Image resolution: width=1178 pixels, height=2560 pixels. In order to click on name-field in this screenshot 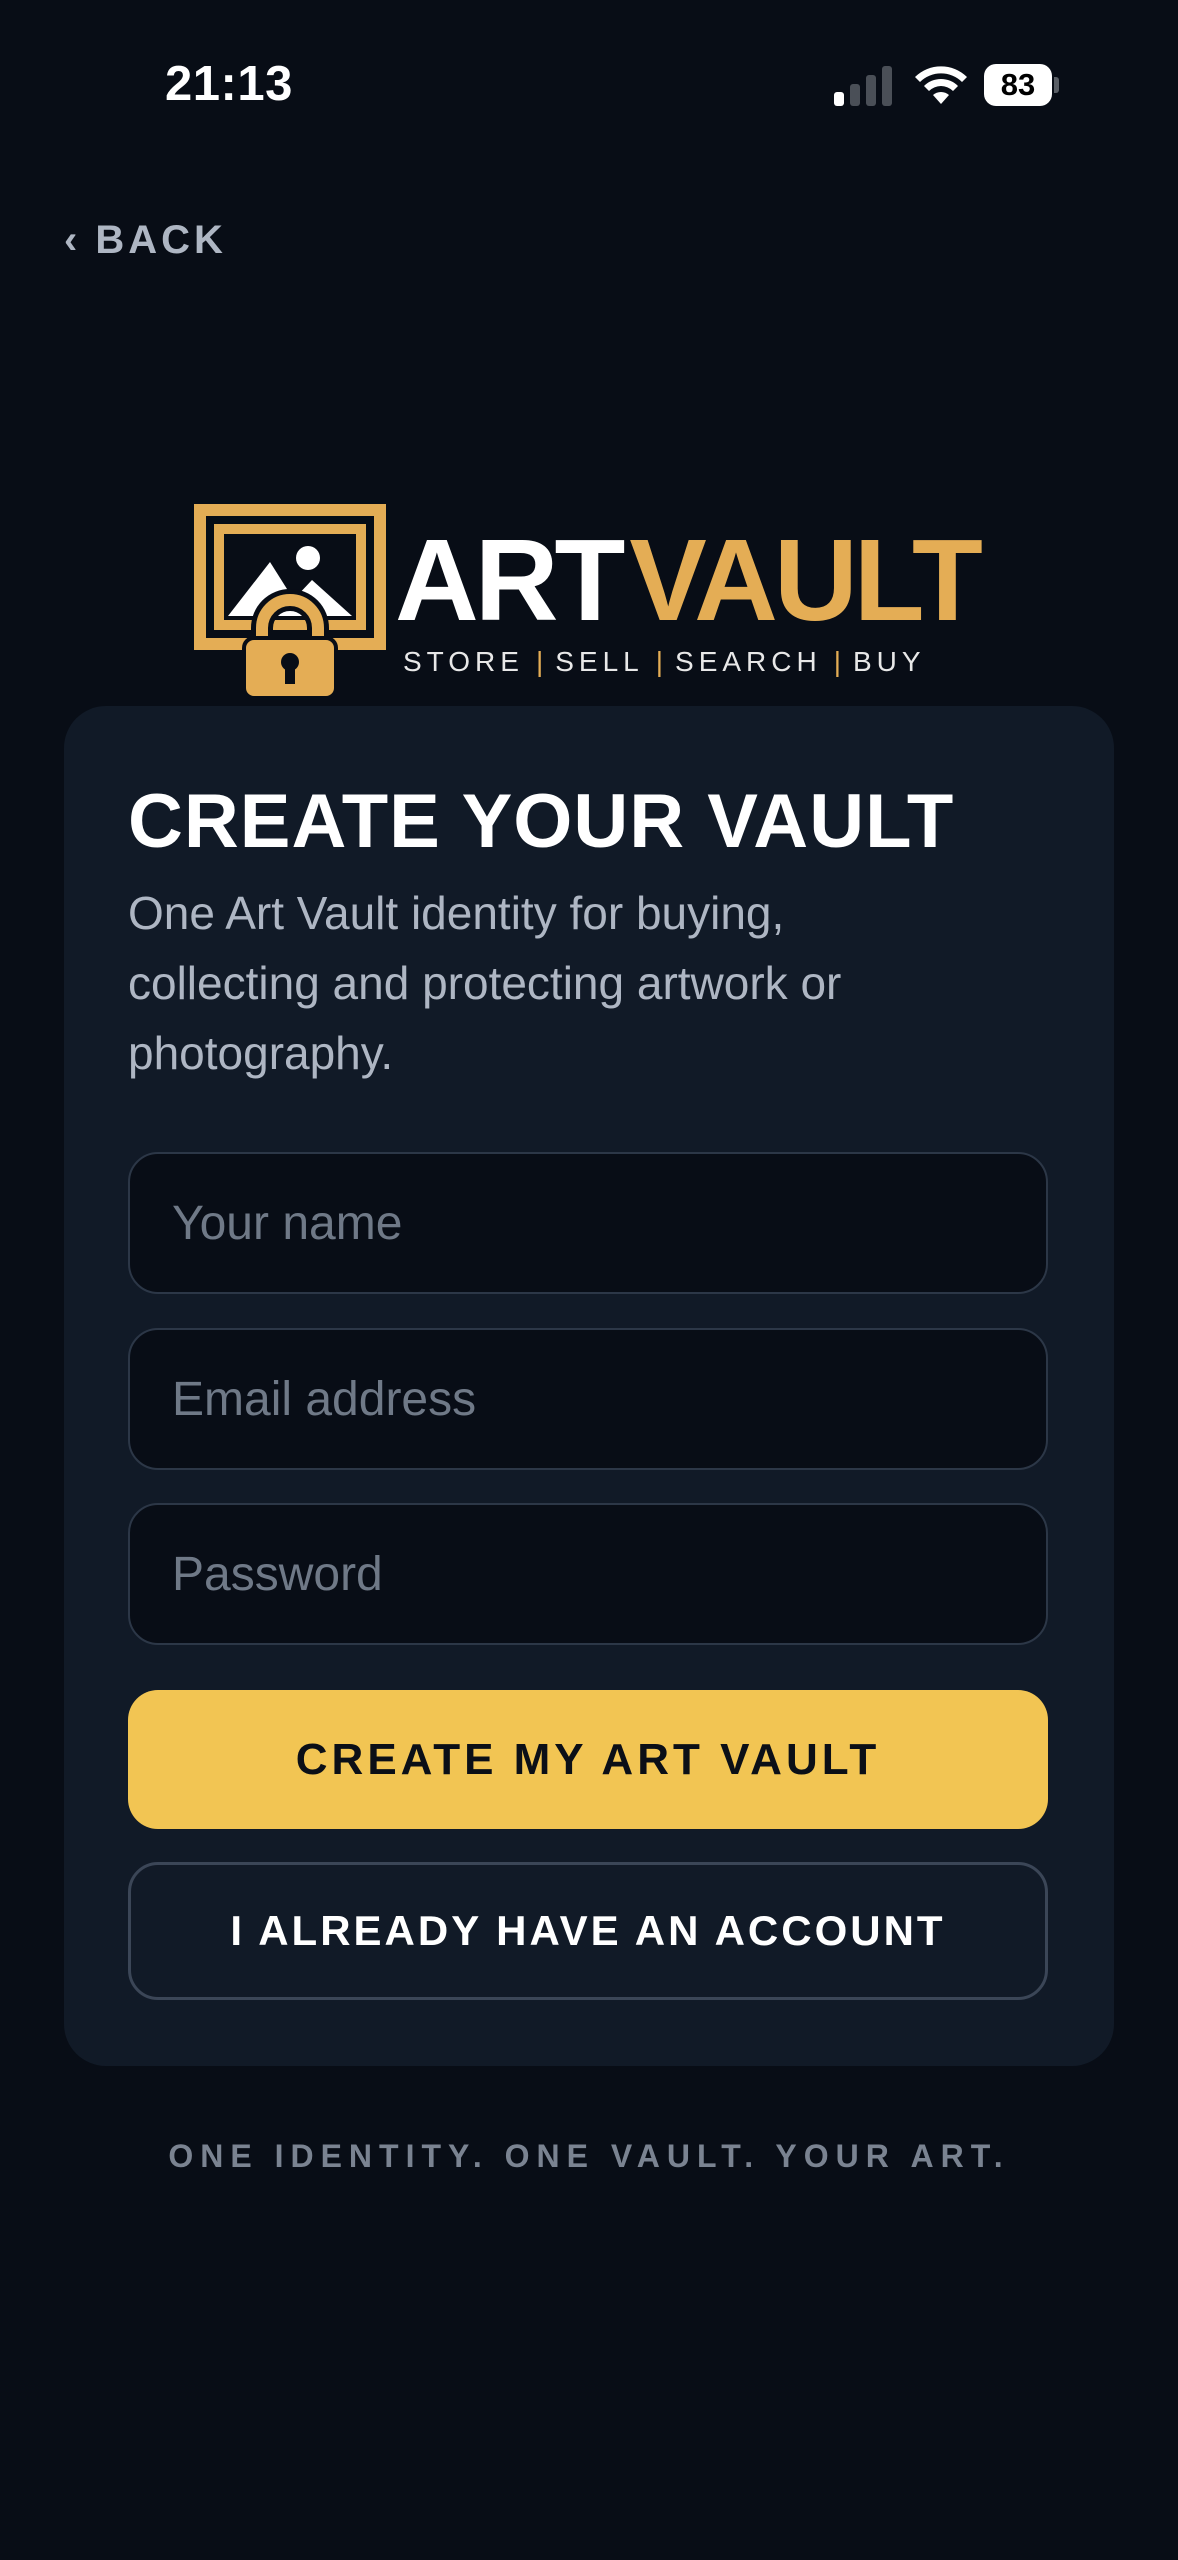, I will do `click(588, 1223)`.